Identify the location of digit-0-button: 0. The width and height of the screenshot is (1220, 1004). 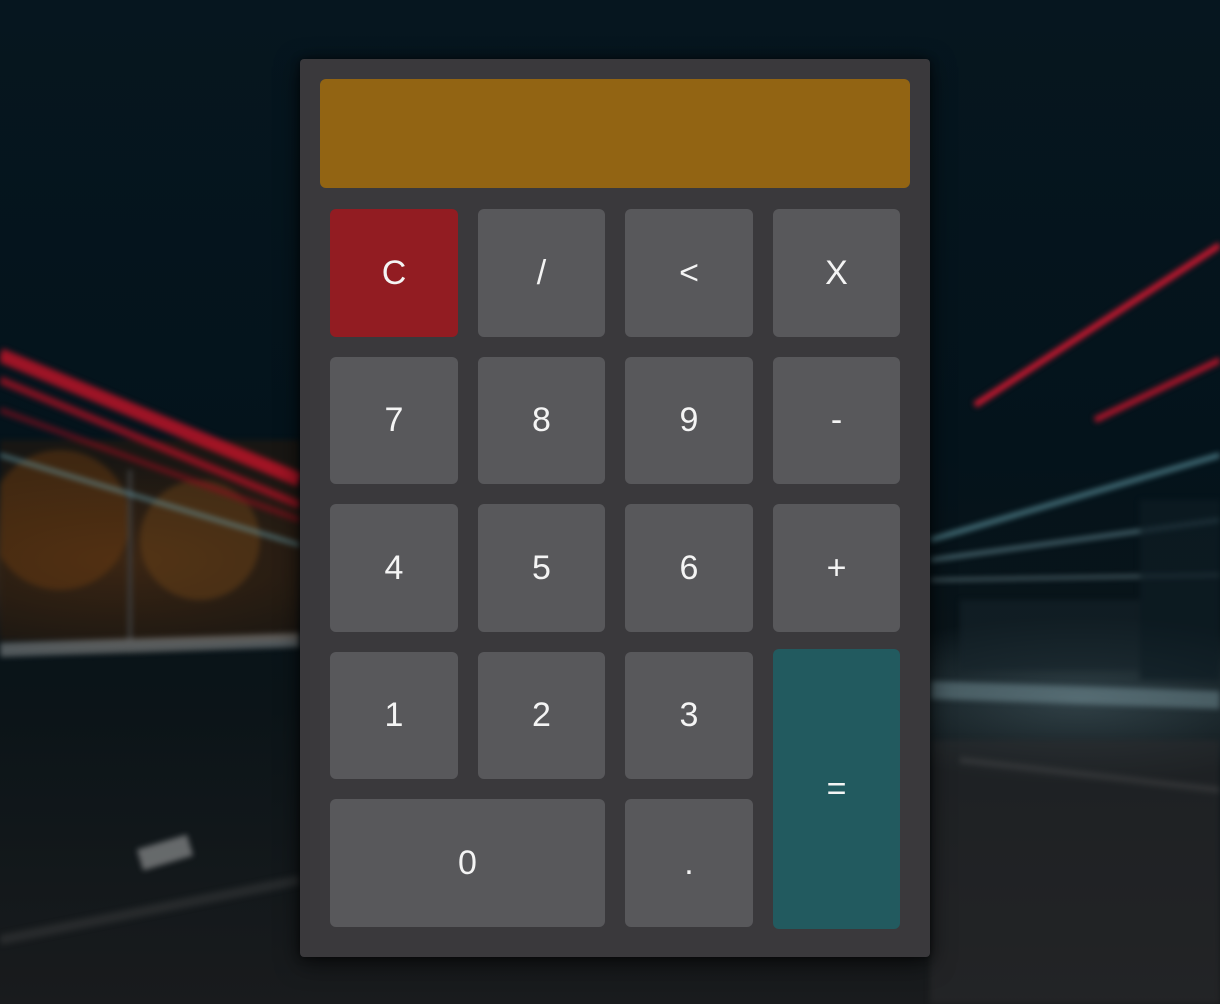
(467, 863).